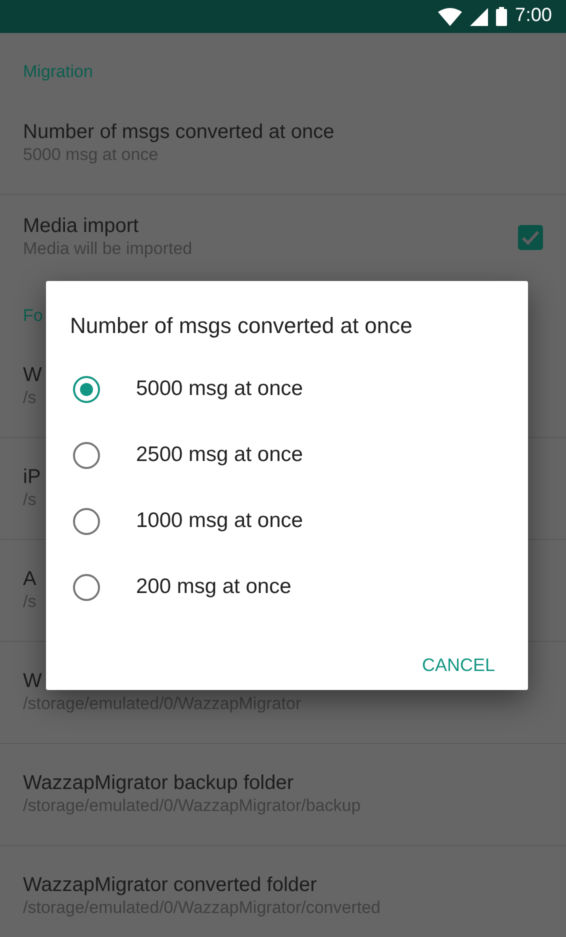 The width and height of the screenshot is (566, 937). What do you see at coordinates (219, 389) in the screenshot?
I see `option-label: 5000 msg at once` at bounding box center [219, 389].